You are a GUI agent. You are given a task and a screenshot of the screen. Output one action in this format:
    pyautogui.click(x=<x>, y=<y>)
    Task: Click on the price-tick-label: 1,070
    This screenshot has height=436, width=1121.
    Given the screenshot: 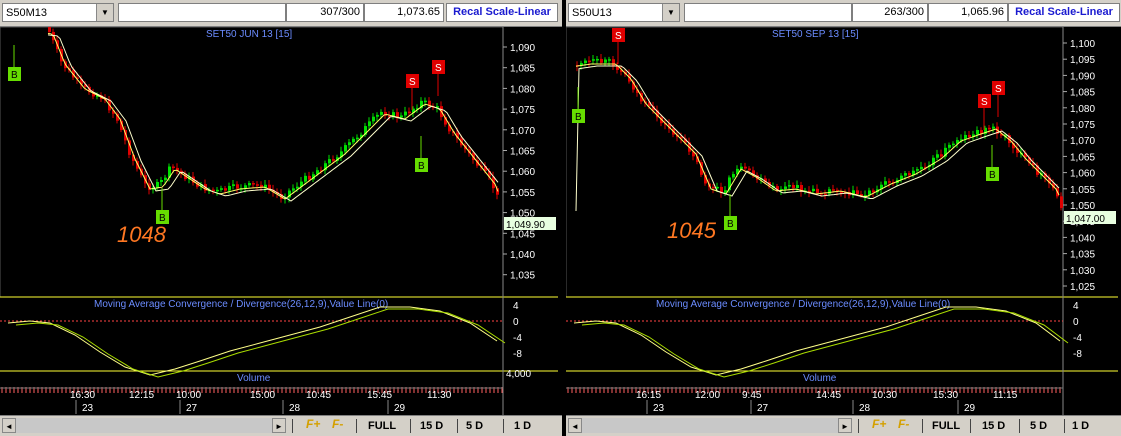 What is the action you would take?
    pyautogui.click(x=1082, y=141)
    